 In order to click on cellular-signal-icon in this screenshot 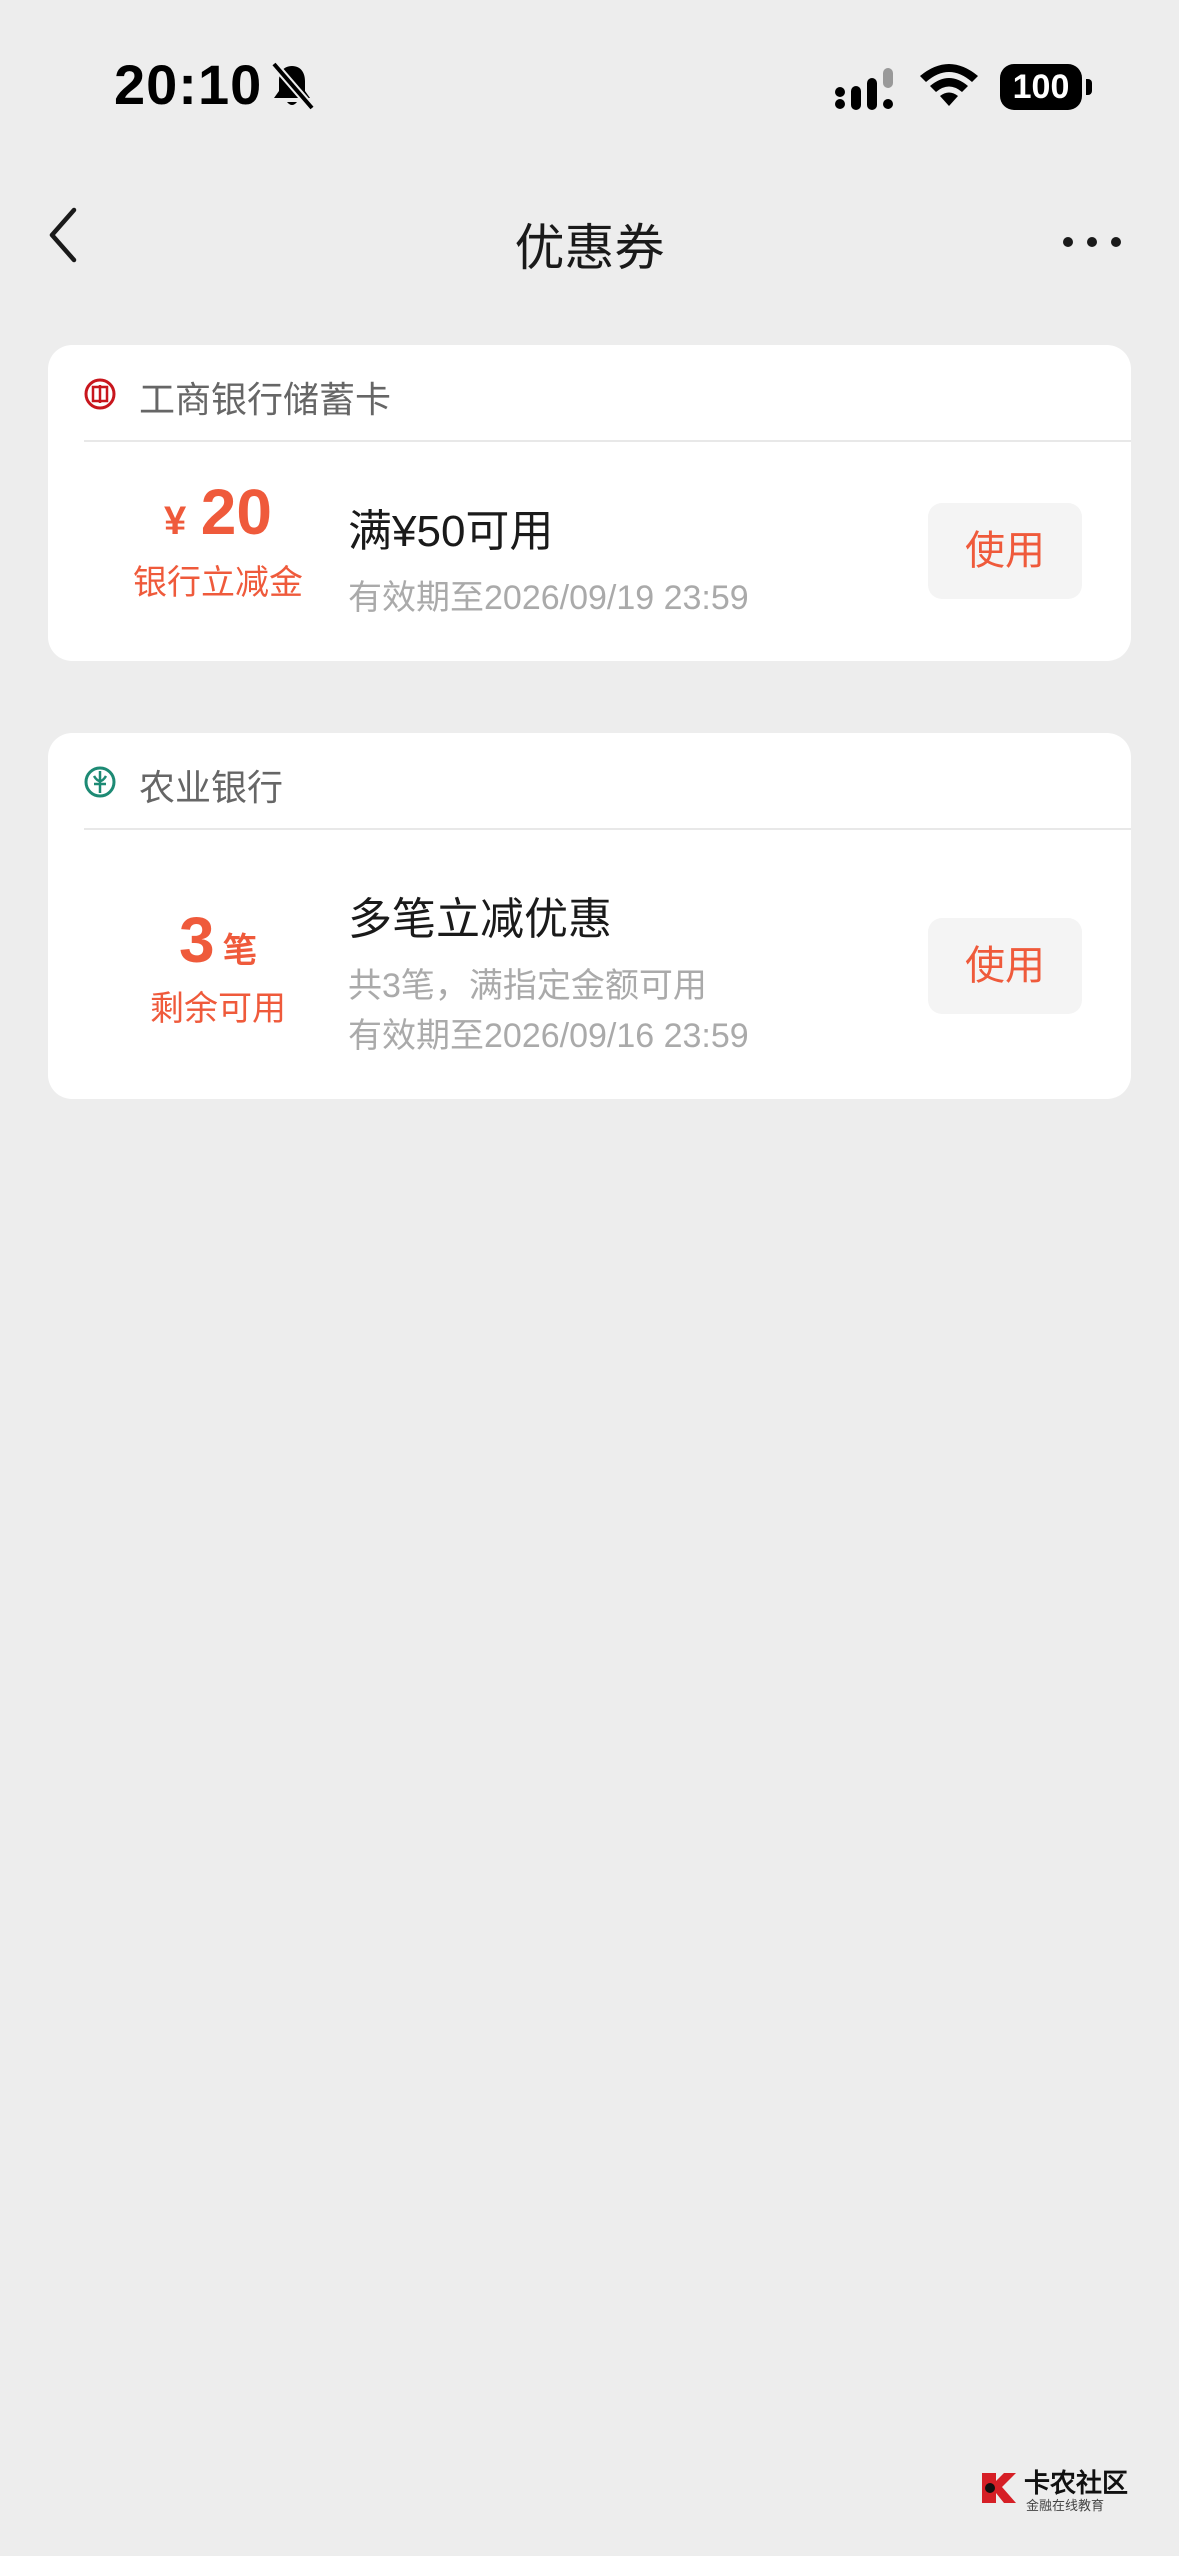, I will do `click(864, 89)`.